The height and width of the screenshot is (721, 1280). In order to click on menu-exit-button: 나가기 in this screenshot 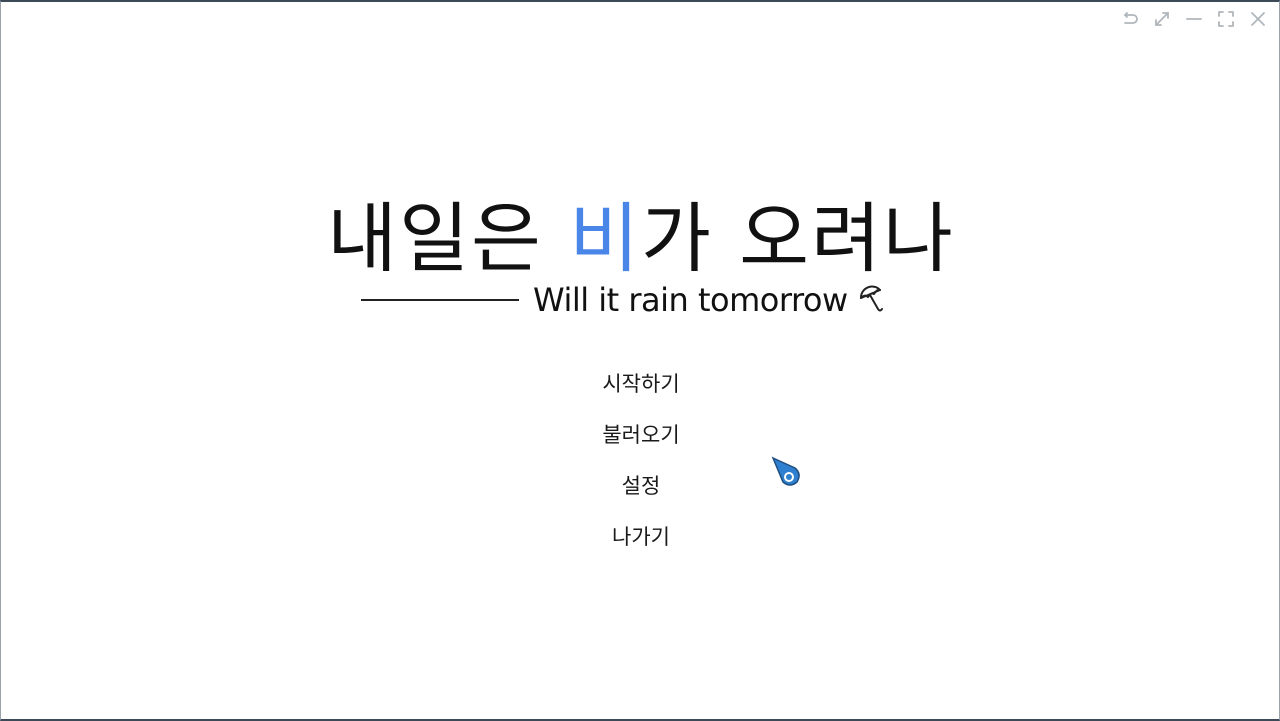, I will do `click(641, 542)`.